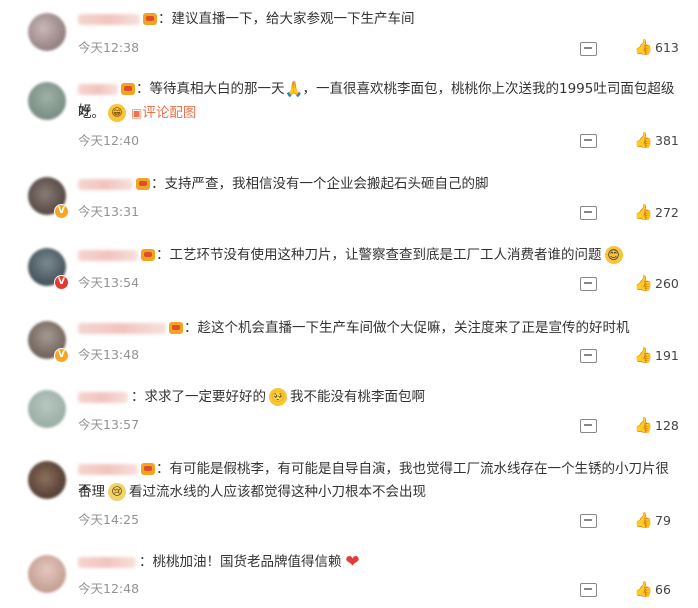  I want to click on like-count: 381, so click(667, 140).